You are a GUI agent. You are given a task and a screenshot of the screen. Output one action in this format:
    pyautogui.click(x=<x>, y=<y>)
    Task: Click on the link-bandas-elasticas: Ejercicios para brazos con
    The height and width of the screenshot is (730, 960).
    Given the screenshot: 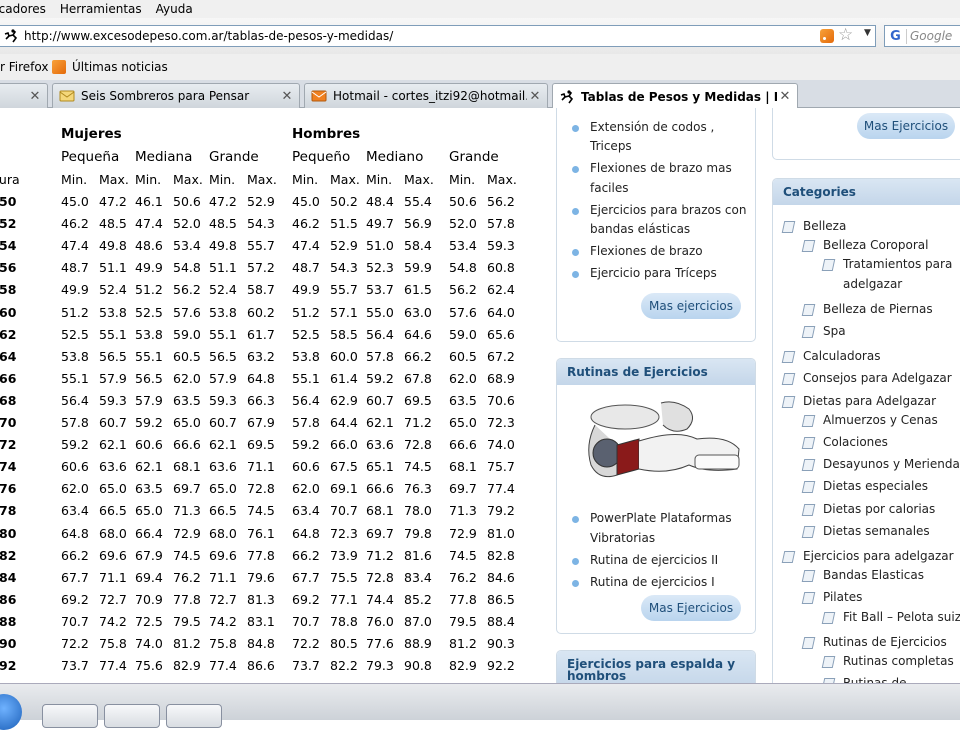 What is the action you would take?
    pyautogui.click(x=668, y=210)
    